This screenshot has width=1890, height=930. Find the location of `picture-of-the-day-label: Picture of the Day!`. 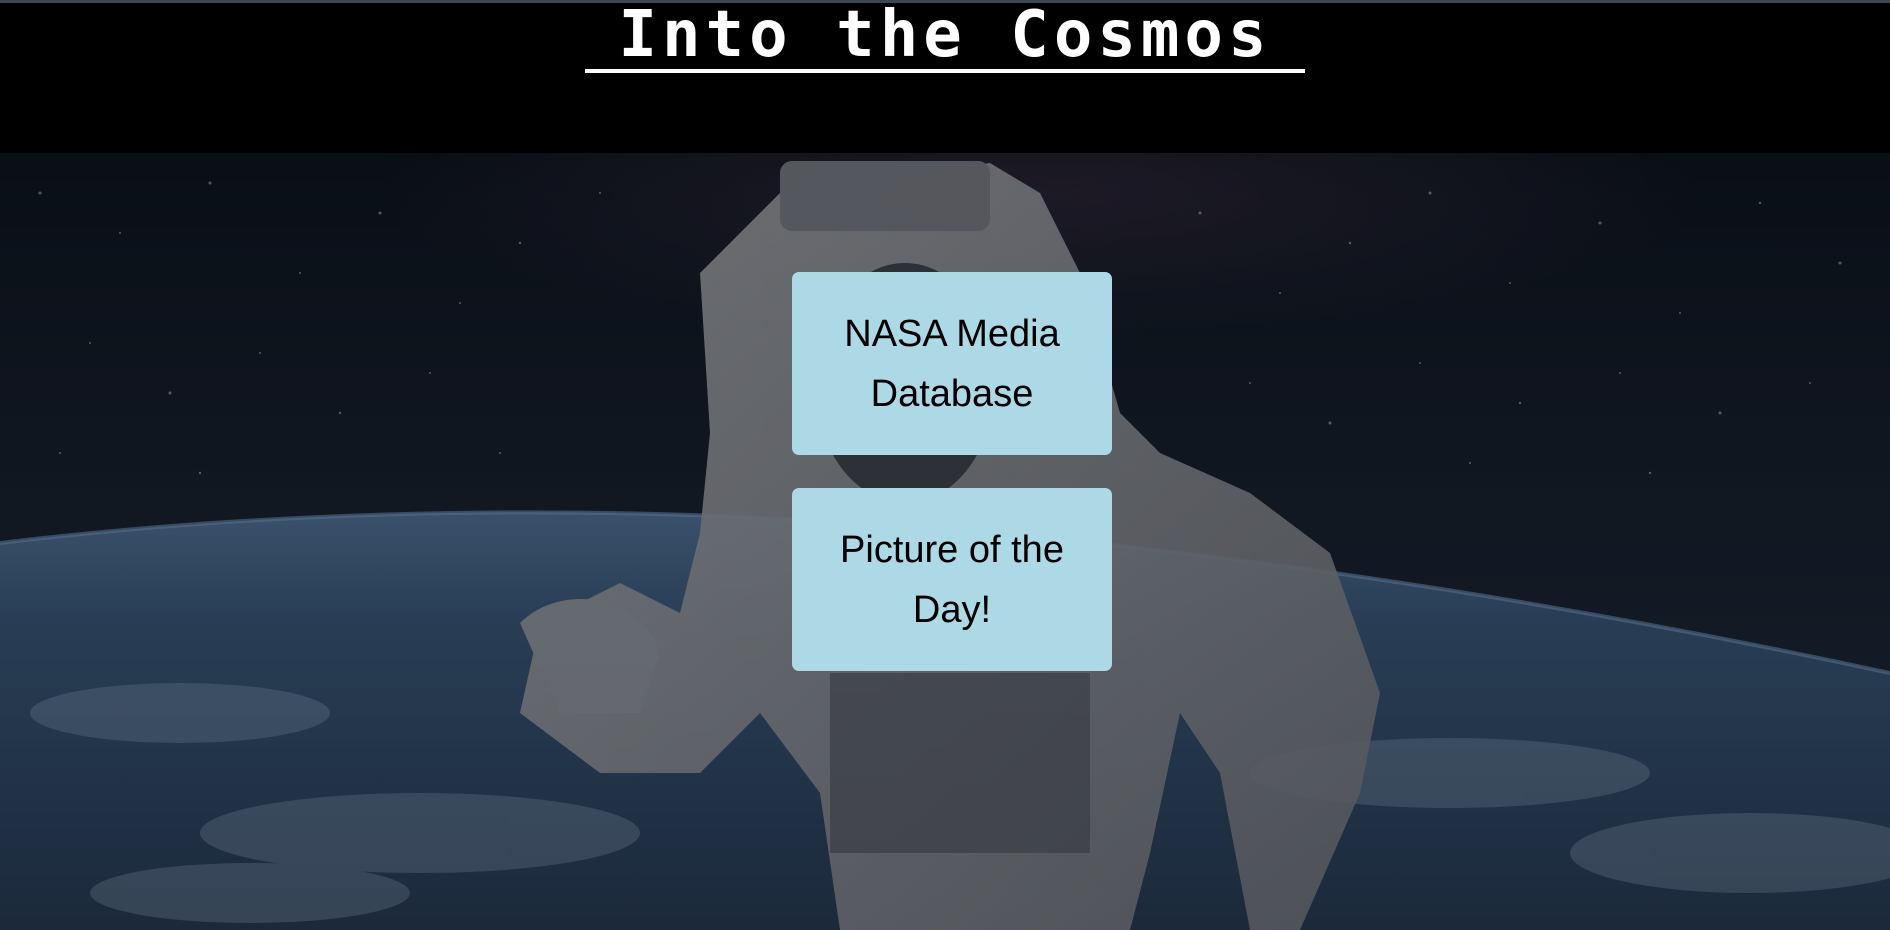

picture-of-the-day-label: Picture of the Day! is located at coordinates (952, 579).